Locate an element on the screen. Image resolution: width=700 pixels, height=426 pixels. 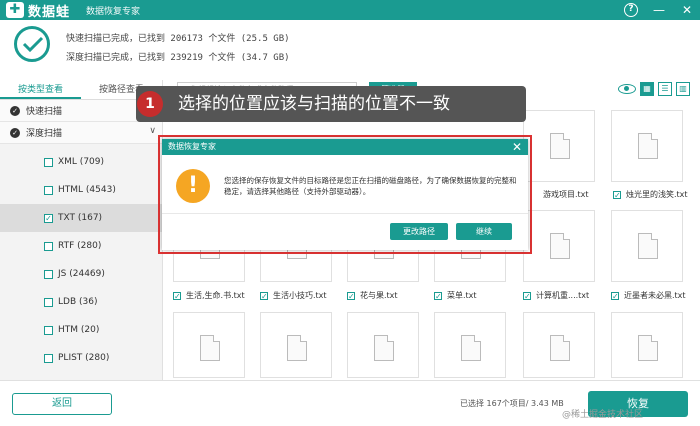
file-type-item: LDB (36) is located at coordinates (81, 302).